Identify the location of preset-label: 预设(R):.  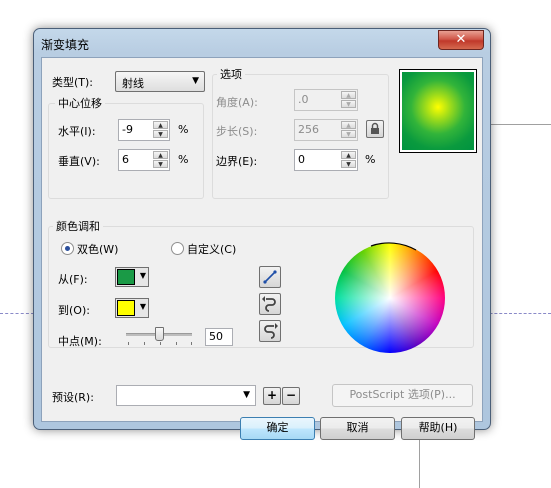
(73, 397).